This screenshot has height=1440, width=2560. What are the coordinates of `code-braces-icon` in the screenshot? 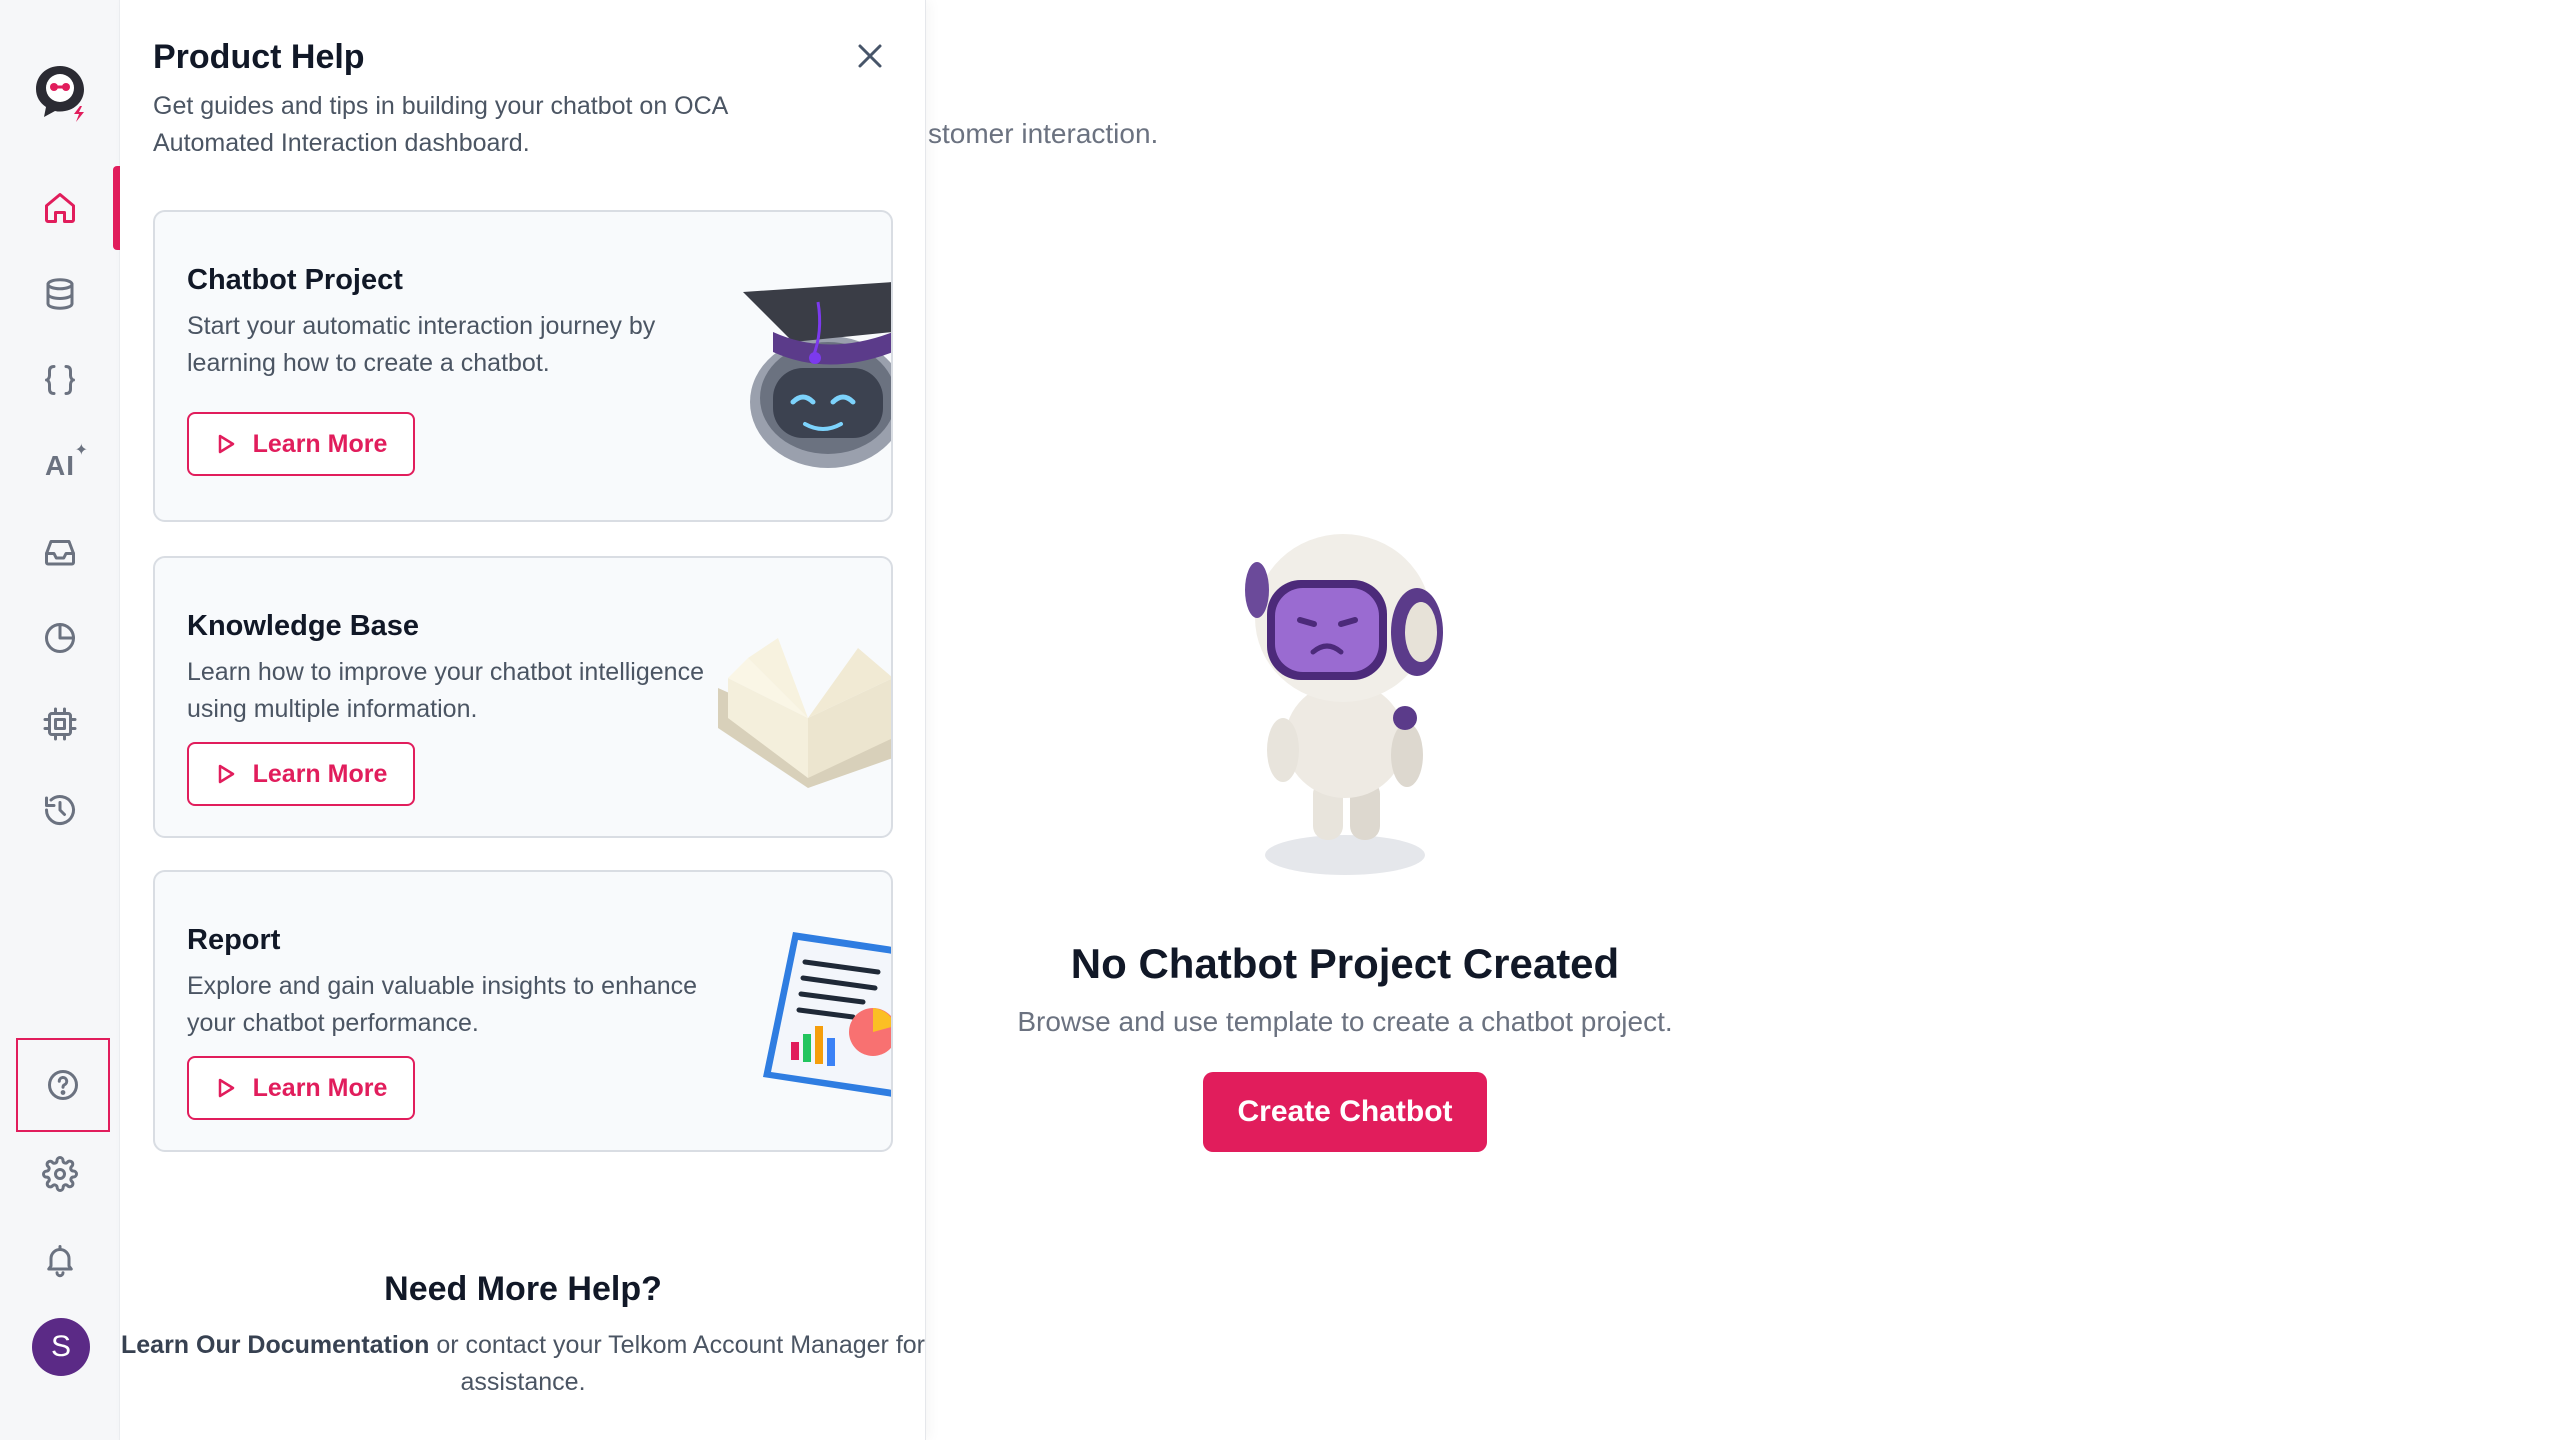 It's located at (60, 380).